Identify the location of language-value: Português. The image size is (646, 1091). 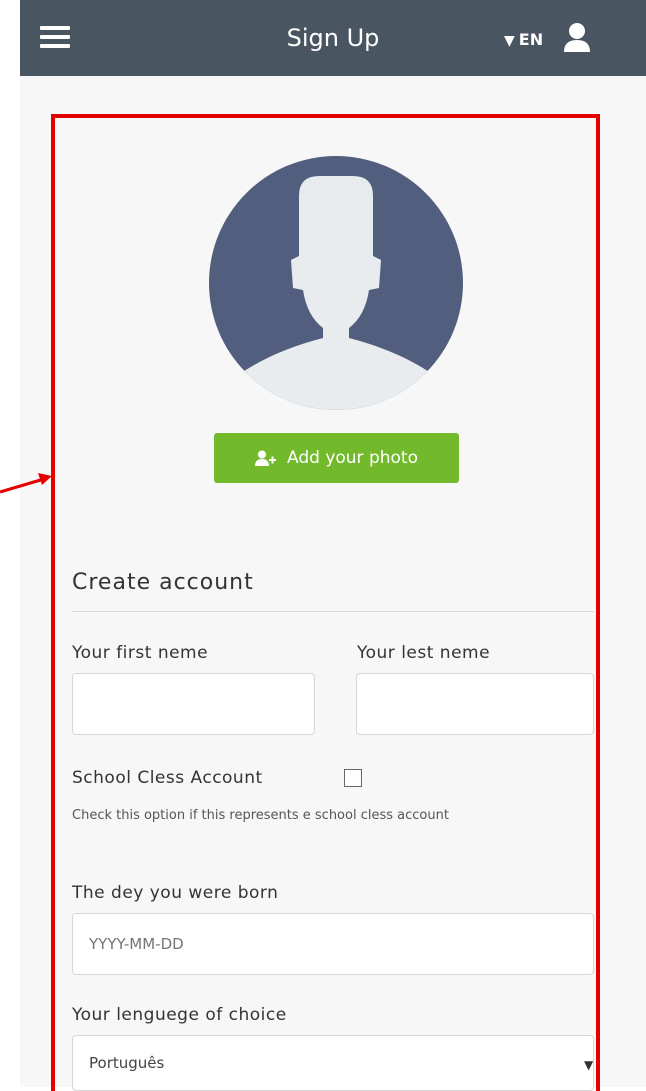
(127, 1063).